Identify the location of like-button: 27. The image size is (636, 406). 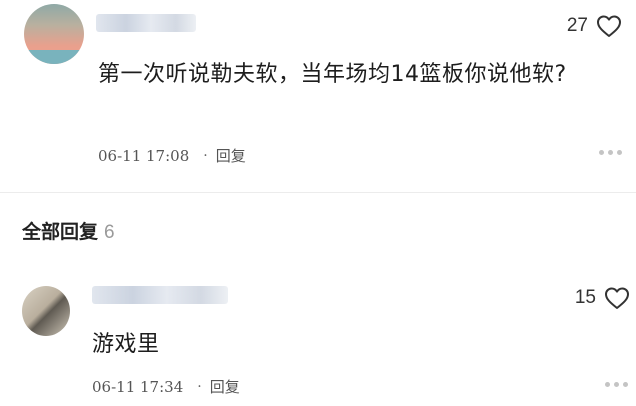
(594, 26).